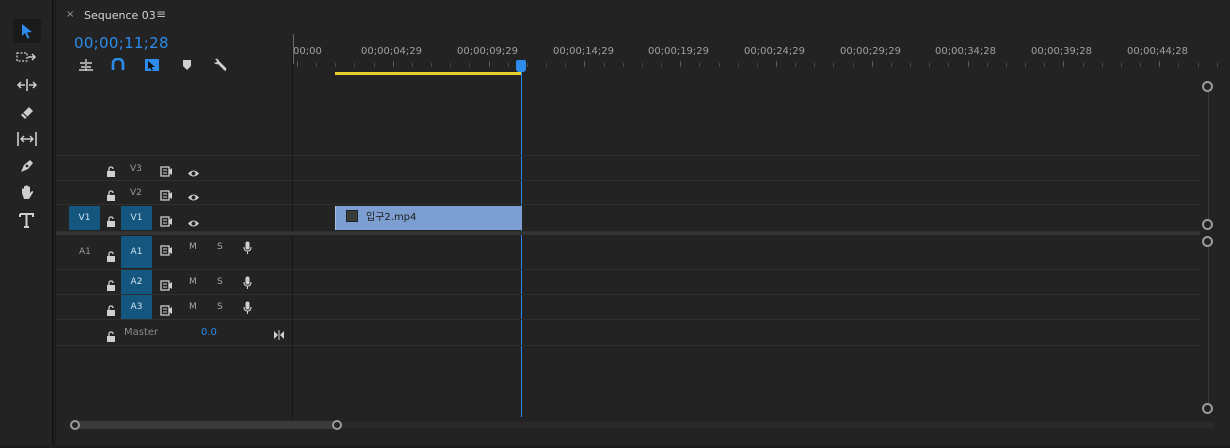 The height and width of the screenshot is (448, 1230). Describe the element at coordinates (488, 51) in the screenshot. I see `ruler-label: 00;00;09;29` at that location.